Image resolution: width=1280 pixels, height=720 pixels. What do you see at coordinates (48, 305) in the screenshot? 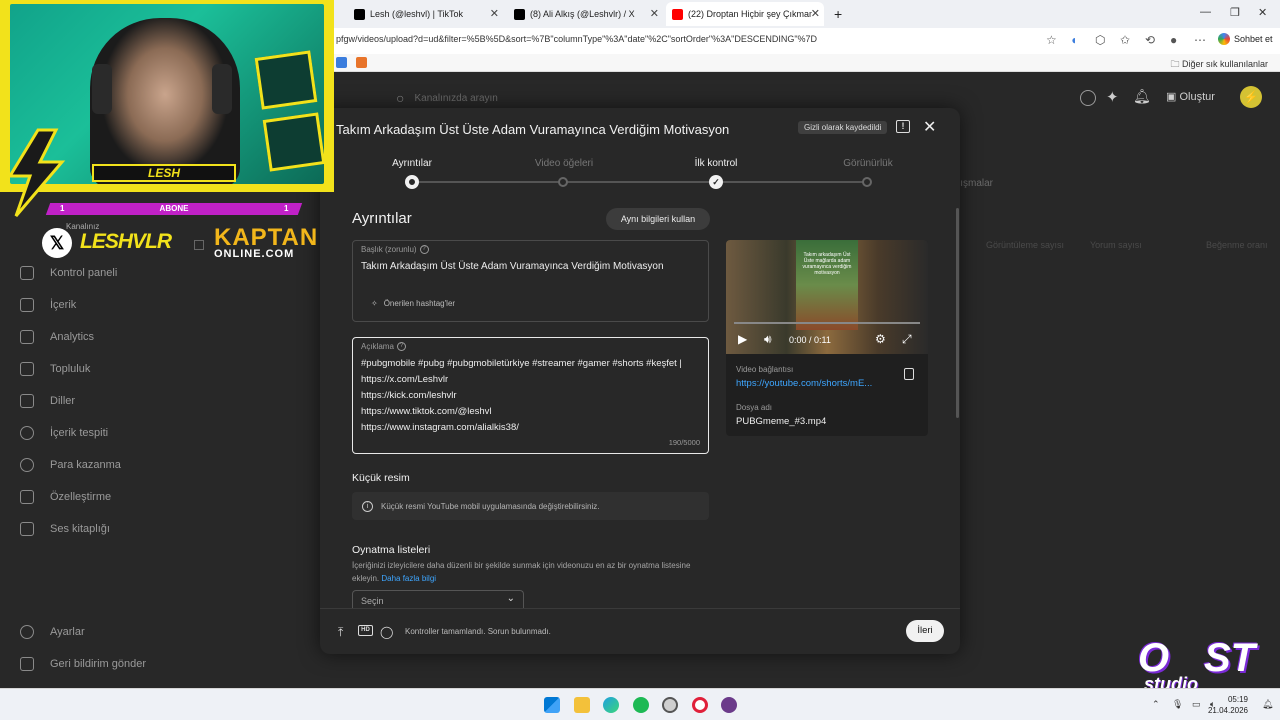
I see `sidebar-item-content: İçerik` at bounding box center [48, 305].